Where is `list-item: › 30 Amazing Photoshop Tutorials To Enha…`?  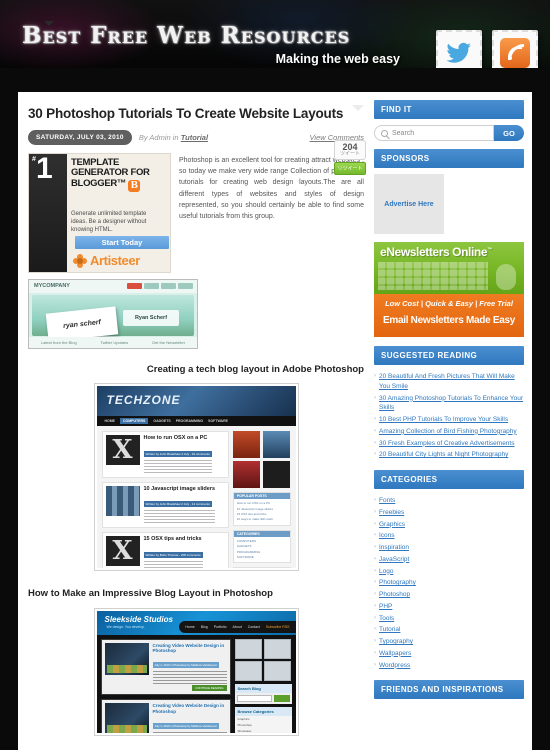 list-item: › 30 Amazing Photoshop Tutorials To Enha… is located at coordinates (449, 404).